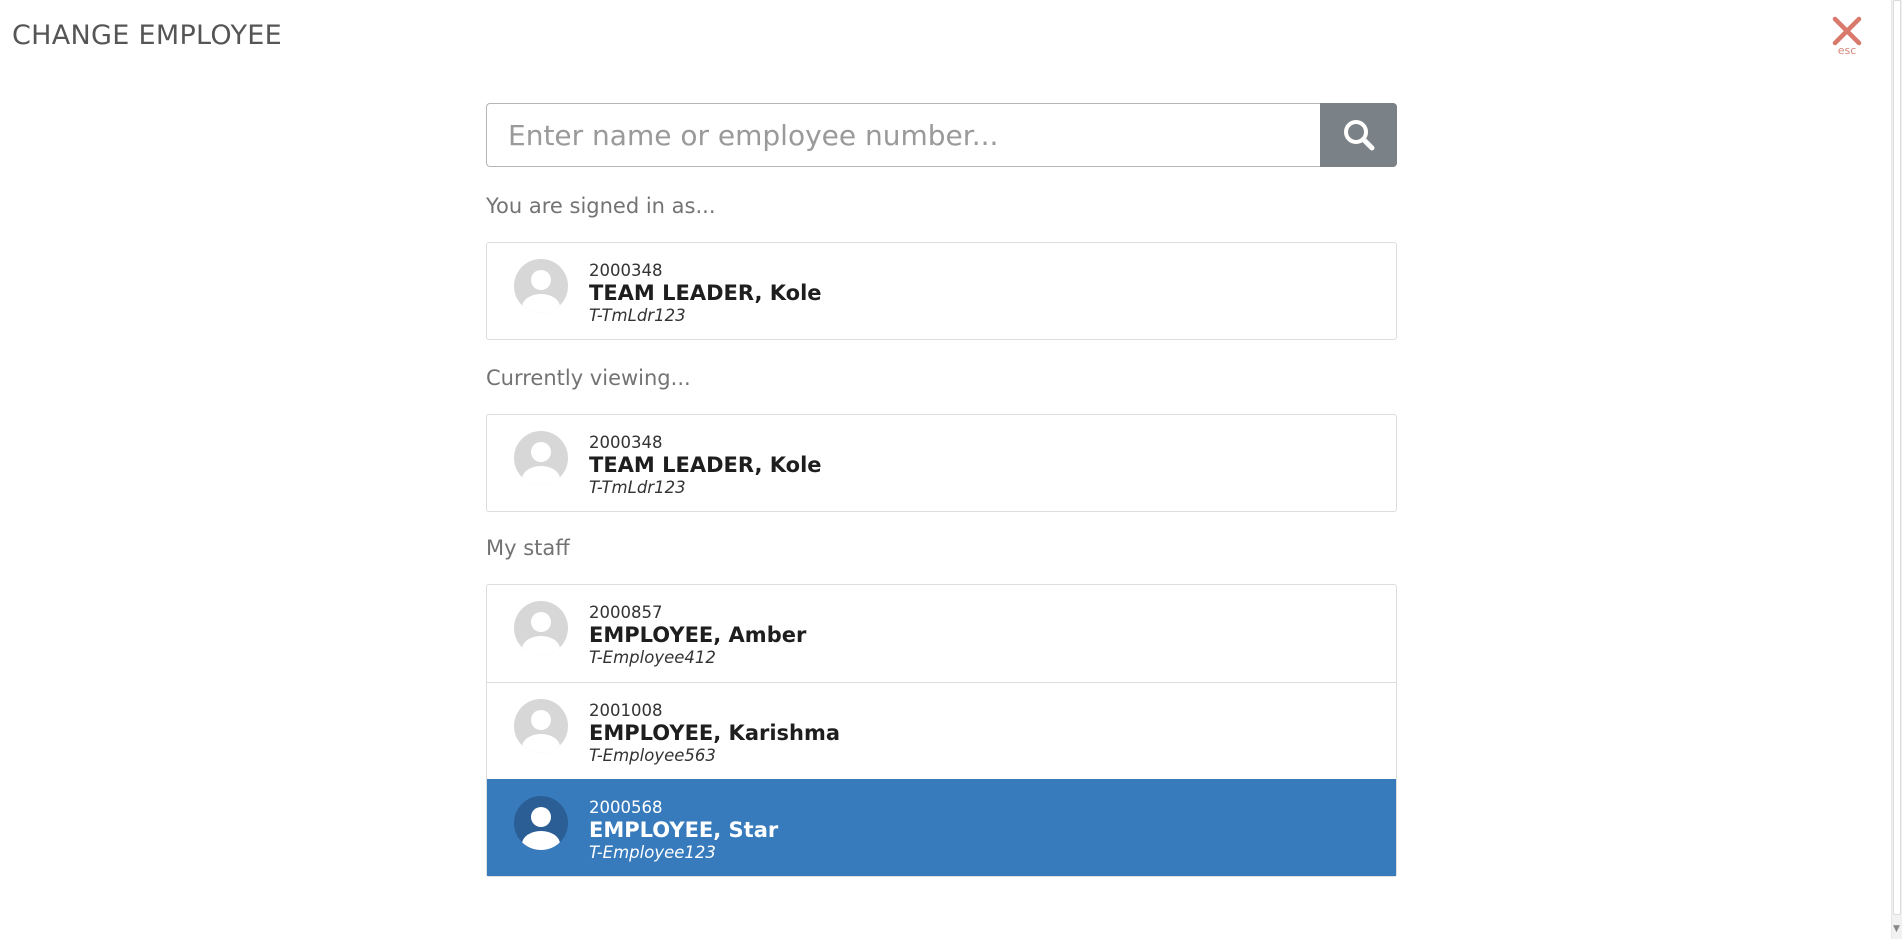 This screenshot has height=939, width=1902. What do you see at coordinates (1847, 50) in the screenshot?
I see `close-esc-hint: esc` at bounding box center [1847, 50].